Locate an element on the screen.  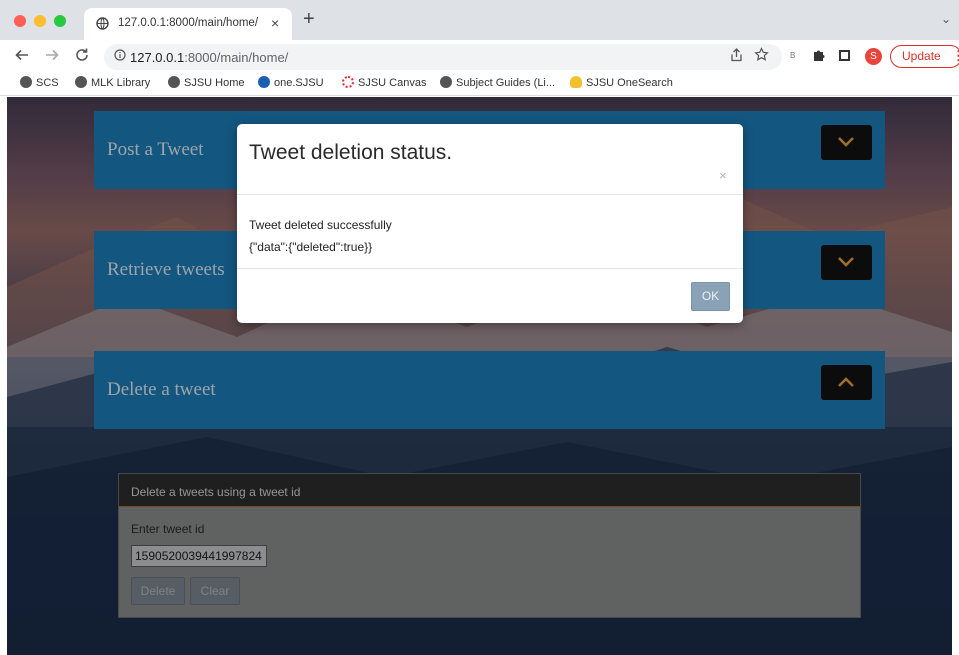
sjsu-icon is located at coordinates (264, 82).